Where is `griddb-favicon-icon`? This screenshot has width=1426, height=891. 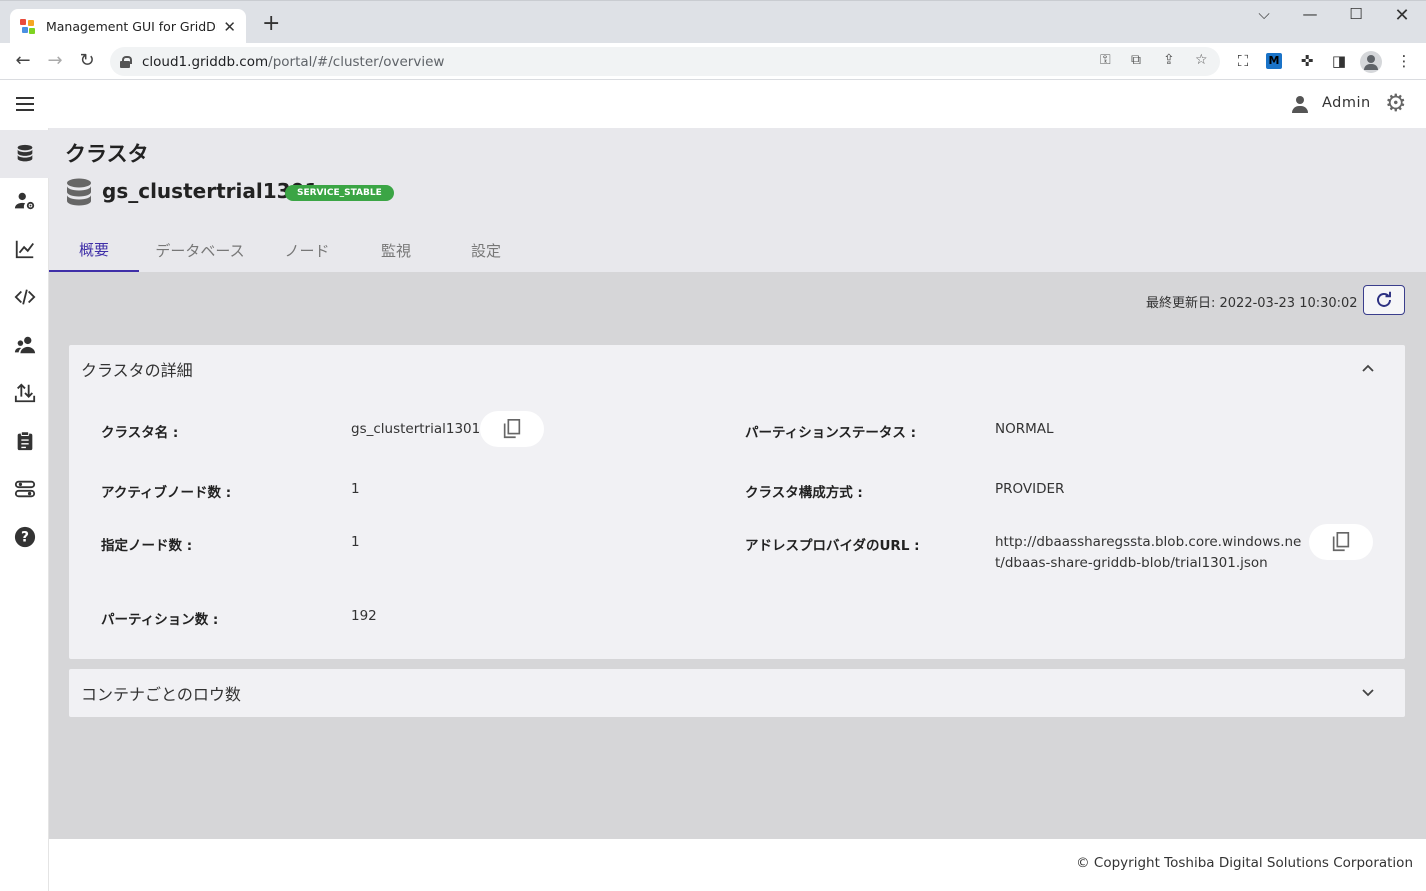
griddb-favicon-icon is located at coordinates (28, 26).